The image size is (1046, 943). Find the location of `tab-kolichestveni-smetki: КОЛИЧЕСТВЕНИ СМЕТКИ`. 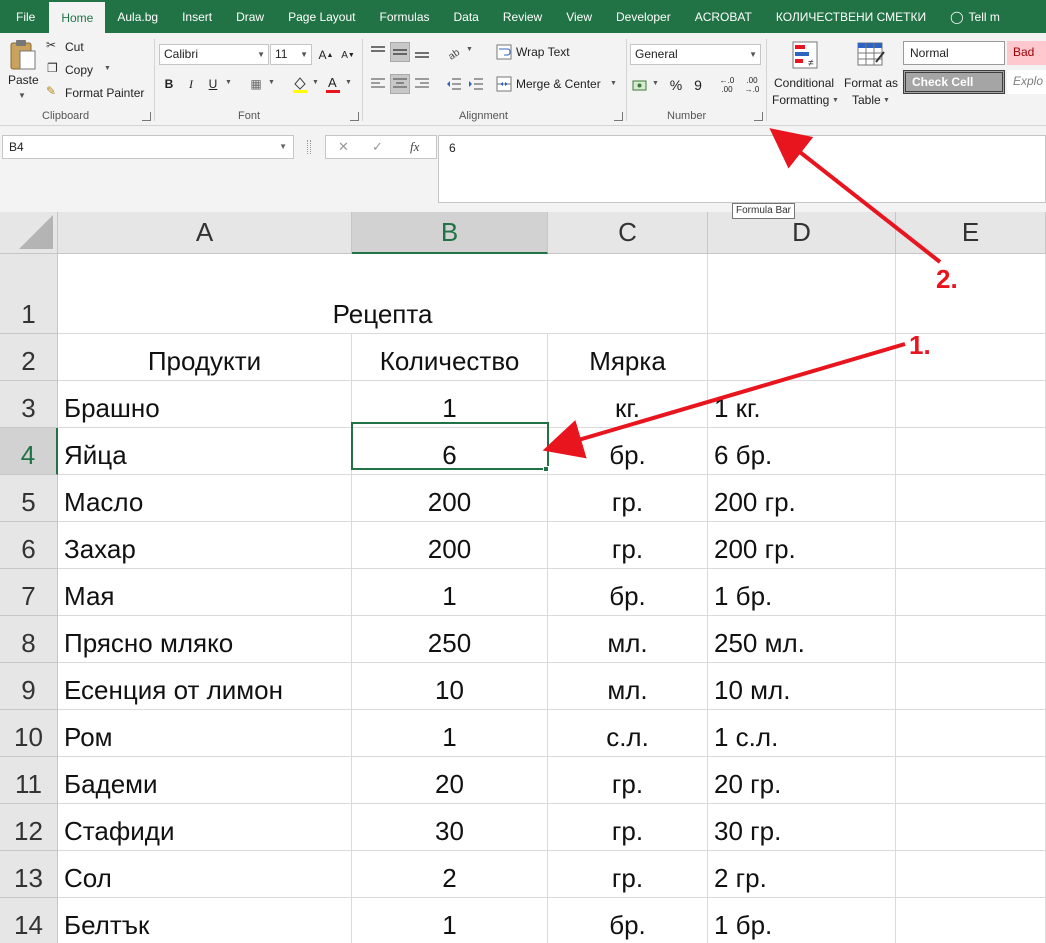

tab-kolichestveni-smetki: КОЛИЧЕСТВЕНИ СМЕТКИ is located at coordinates (851, 16).